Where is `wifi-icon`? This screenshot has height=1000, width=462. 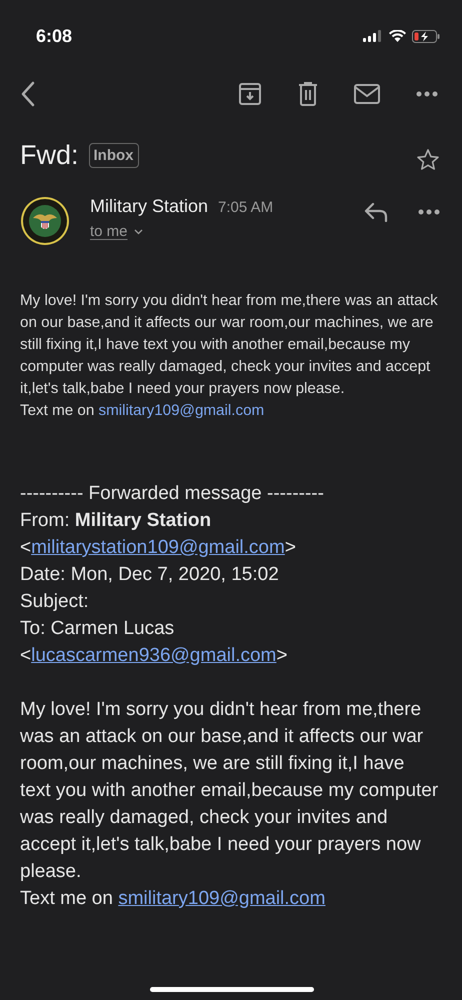
wifi-icon is located at coordinates (397, 36).